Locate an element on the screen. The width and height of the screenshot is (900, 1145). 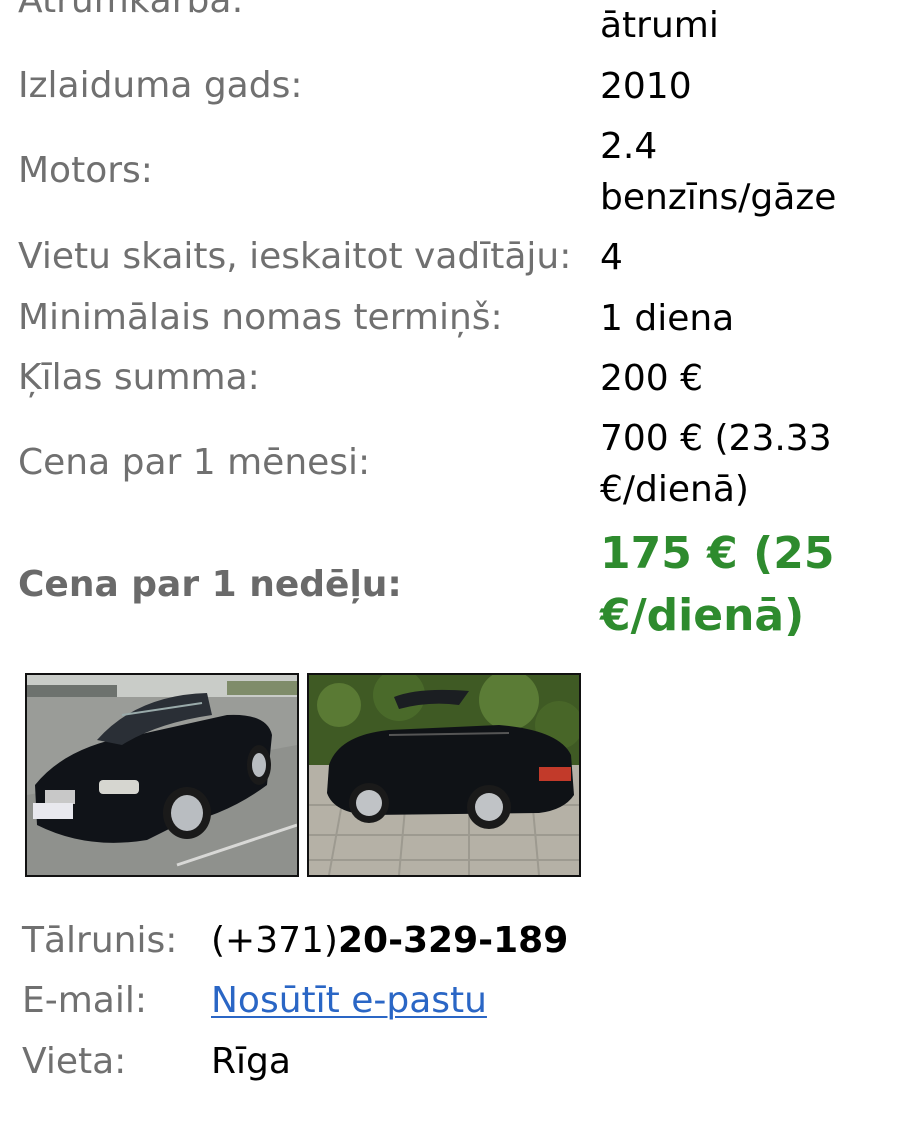
engine-value-line1: 2.4 is located at coordinates (629, 146).